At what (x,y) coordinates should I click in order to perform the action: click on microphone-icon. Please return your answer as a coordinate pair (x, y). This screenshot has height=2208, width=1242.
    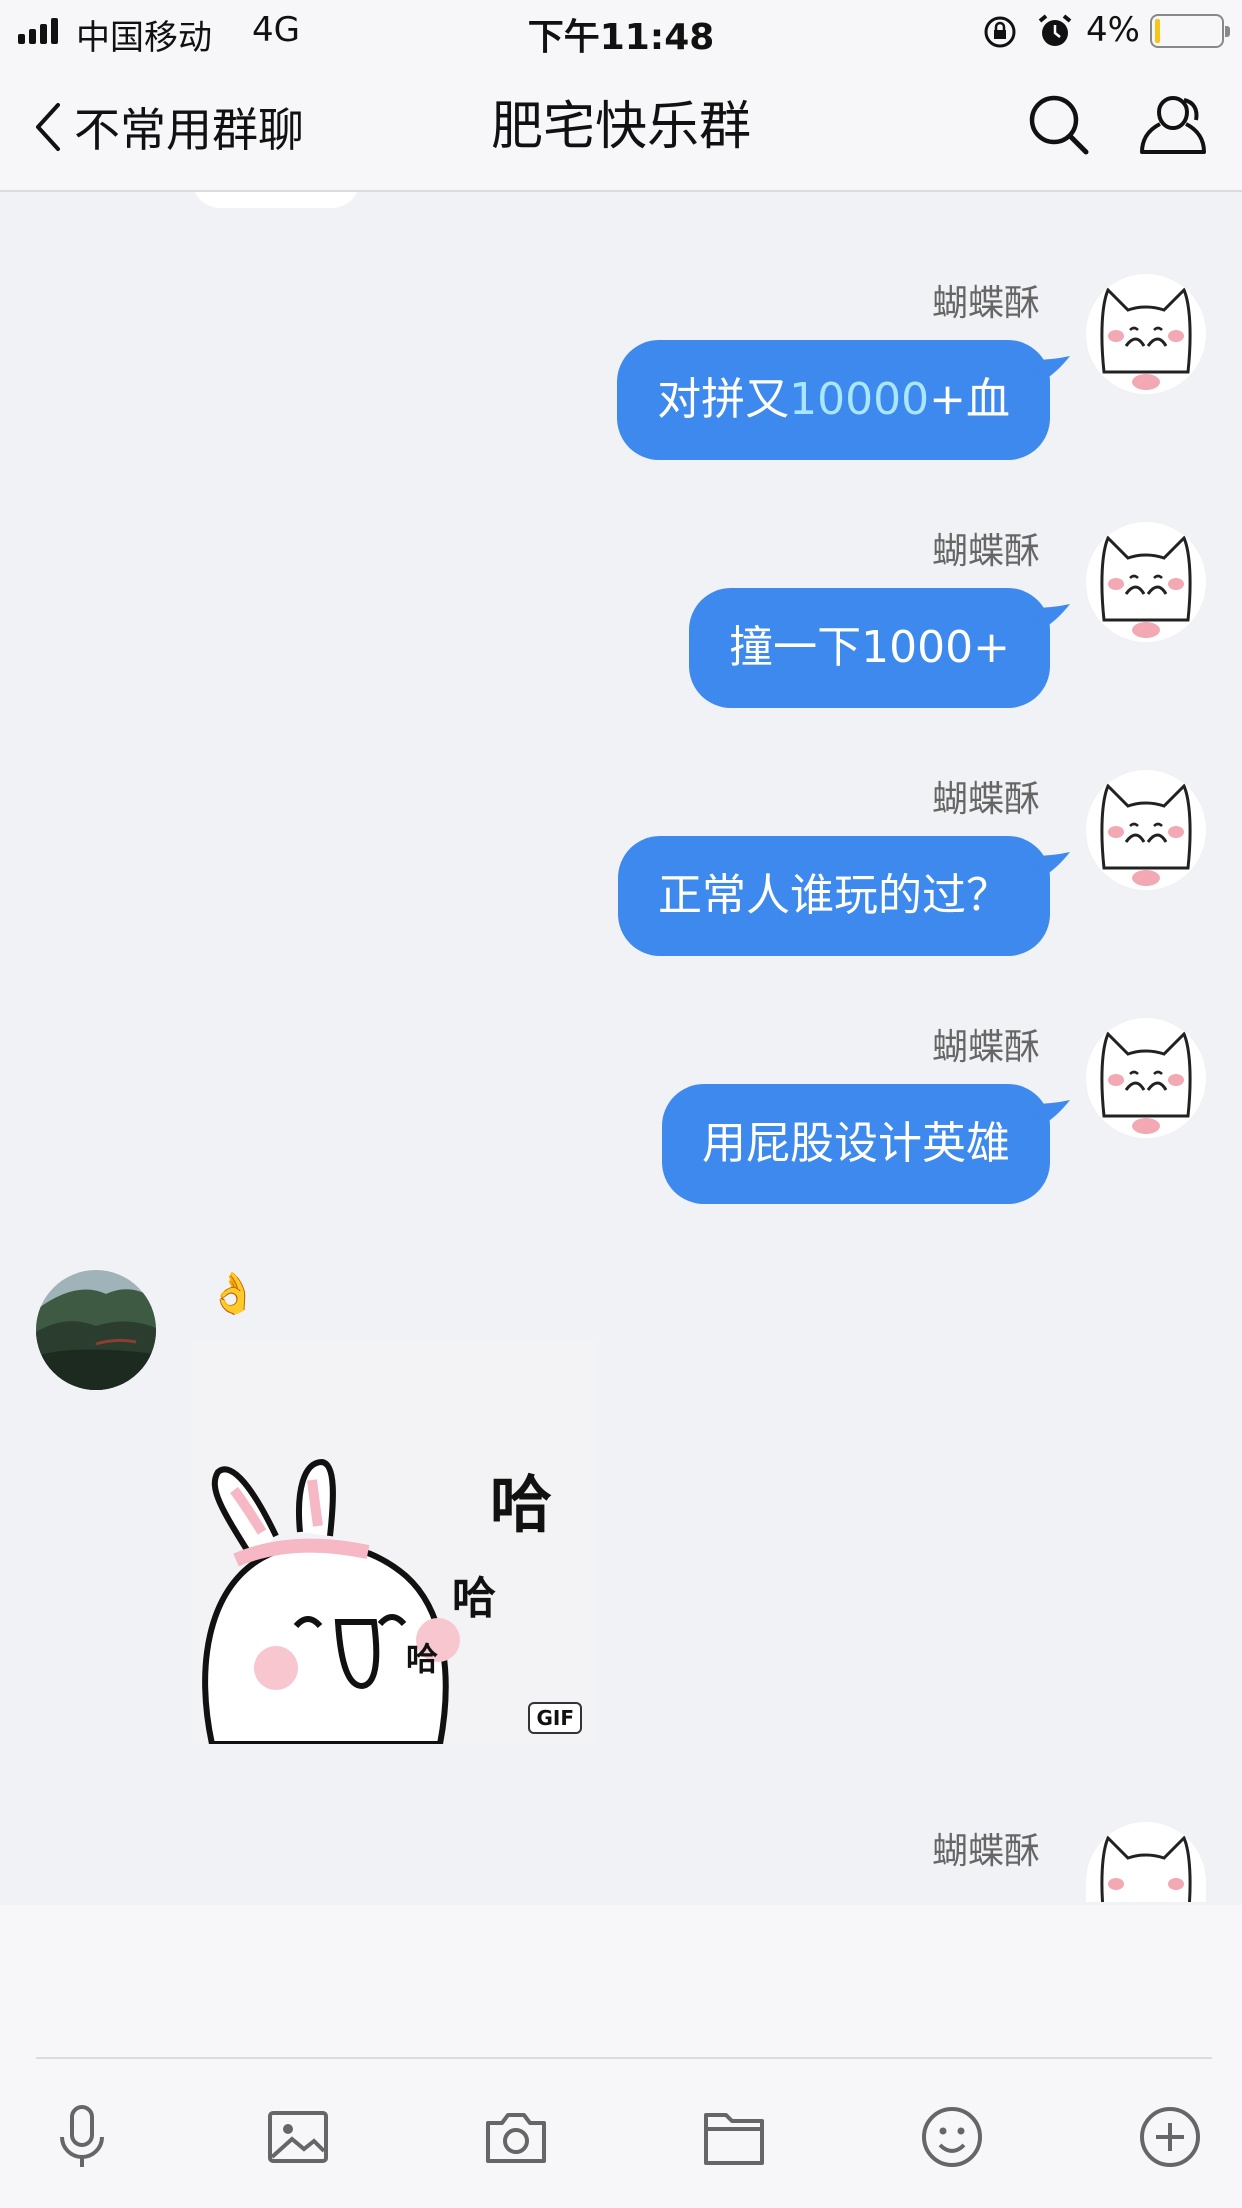
    Looking at the image, I should click on (82, 2137).